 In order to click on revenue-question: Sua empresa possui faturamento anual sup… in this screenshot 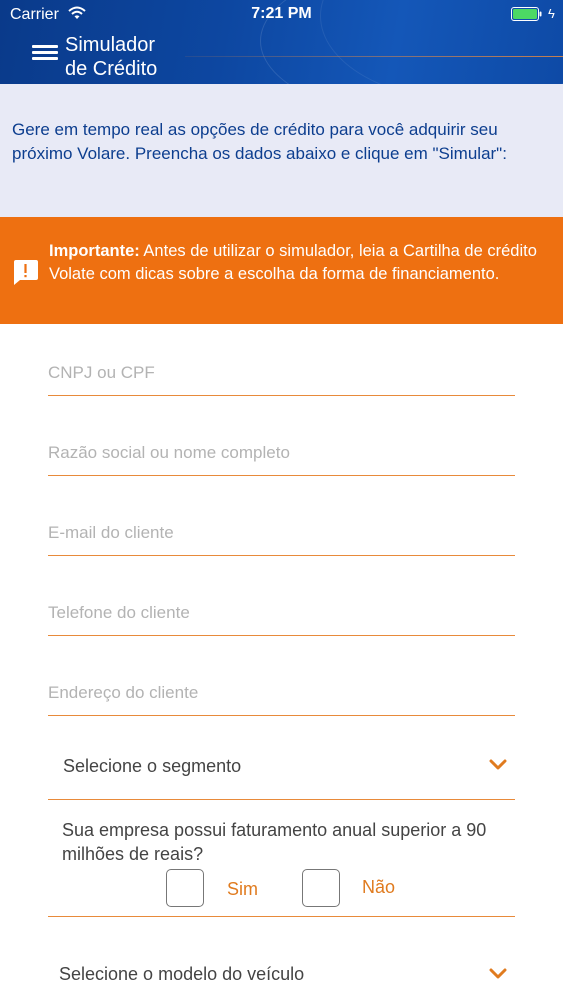, I will do `click(274, 842)`.